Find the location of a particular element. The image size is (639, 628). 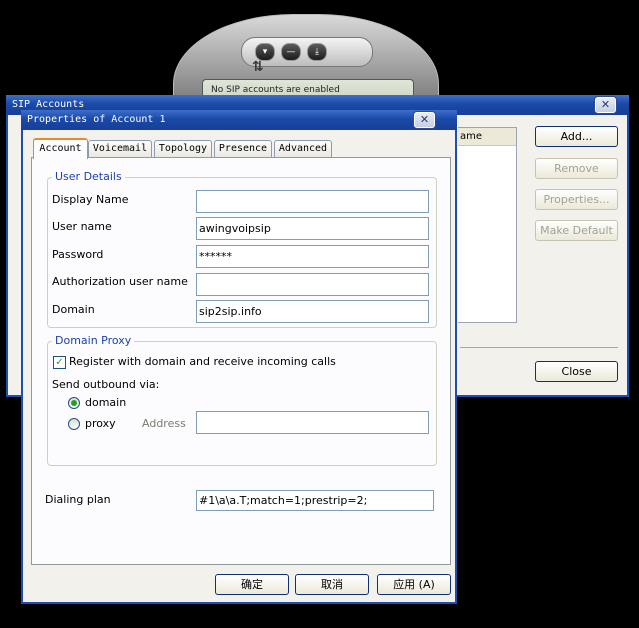

remove-account-button: Remove is located at coordinates (576, 168).